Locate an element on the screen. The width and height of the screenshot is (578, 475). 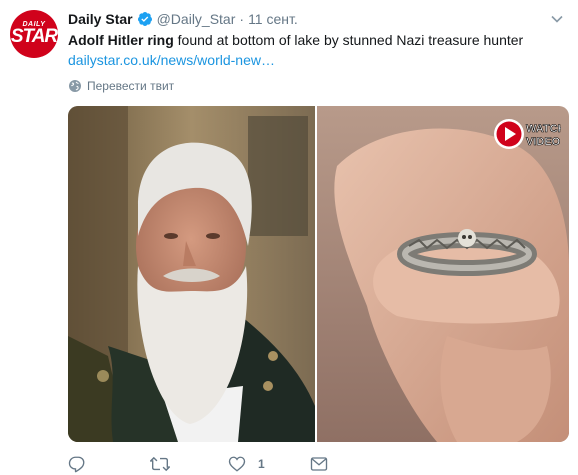
globe-icon is located at coordinates (75, 86).